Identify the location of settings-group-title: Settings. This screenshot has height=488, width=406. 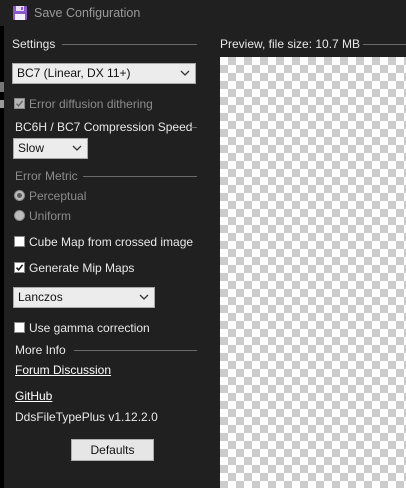
(34, 44).